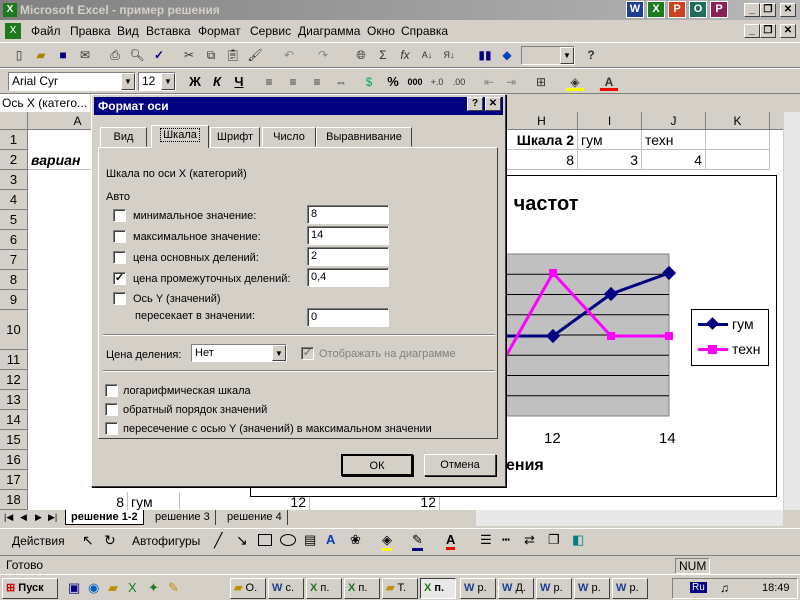 This screenshot has height=600, width=800. I want to click on tray-volume-icon: ♫, so click(724, 588).